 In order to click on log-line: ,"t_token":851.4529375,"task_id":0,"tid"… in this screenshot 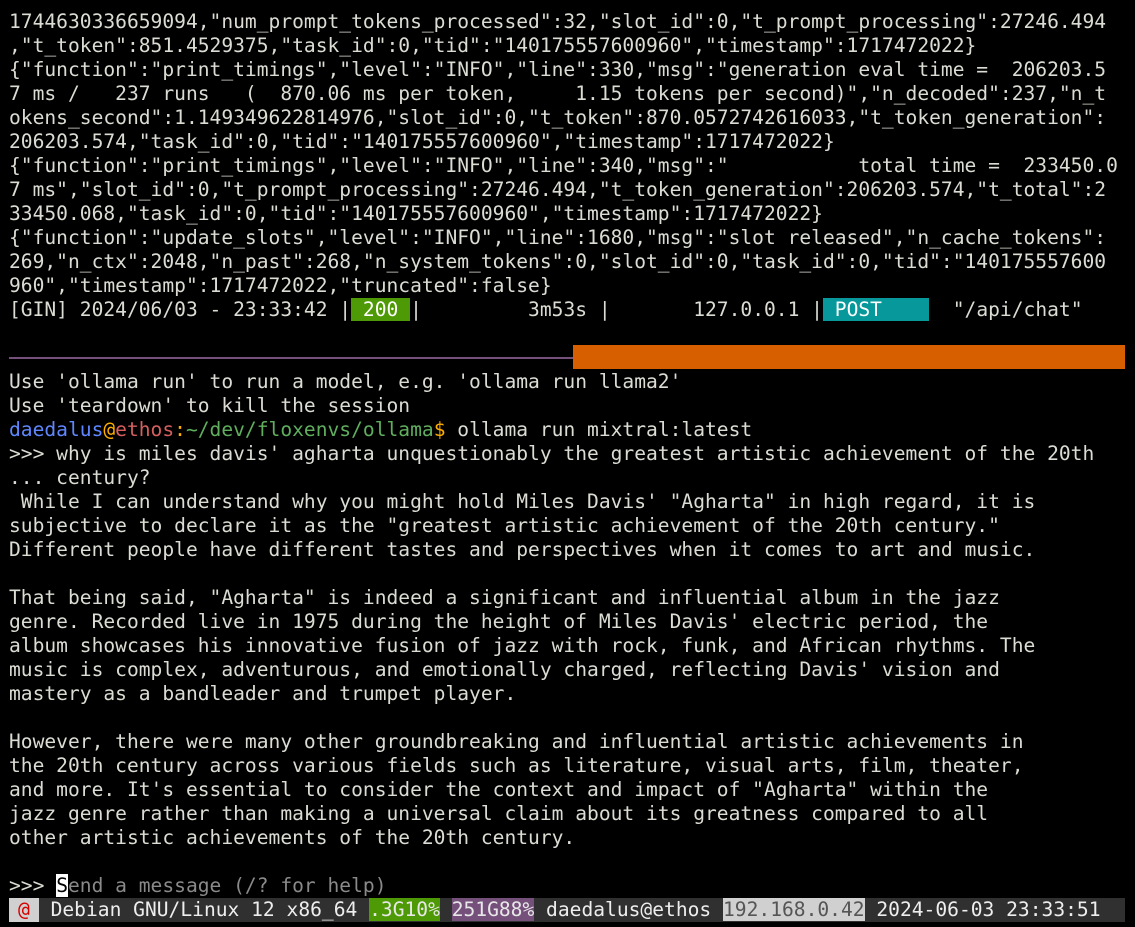, I will do `click(493, 45)`.